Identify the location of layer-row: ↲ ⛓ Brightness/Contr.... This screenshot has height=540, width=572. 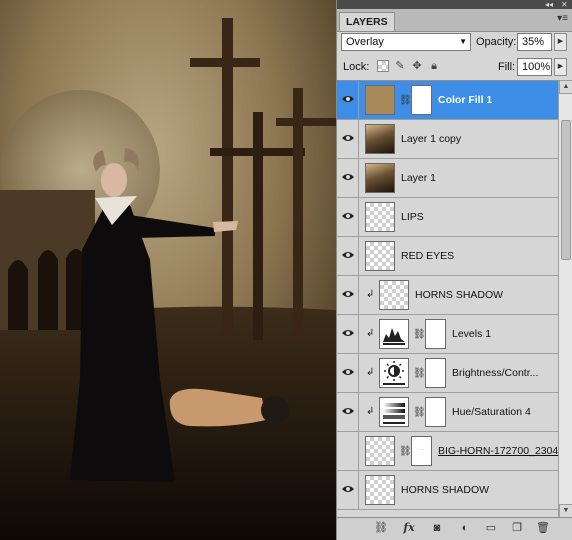
(447, 373).